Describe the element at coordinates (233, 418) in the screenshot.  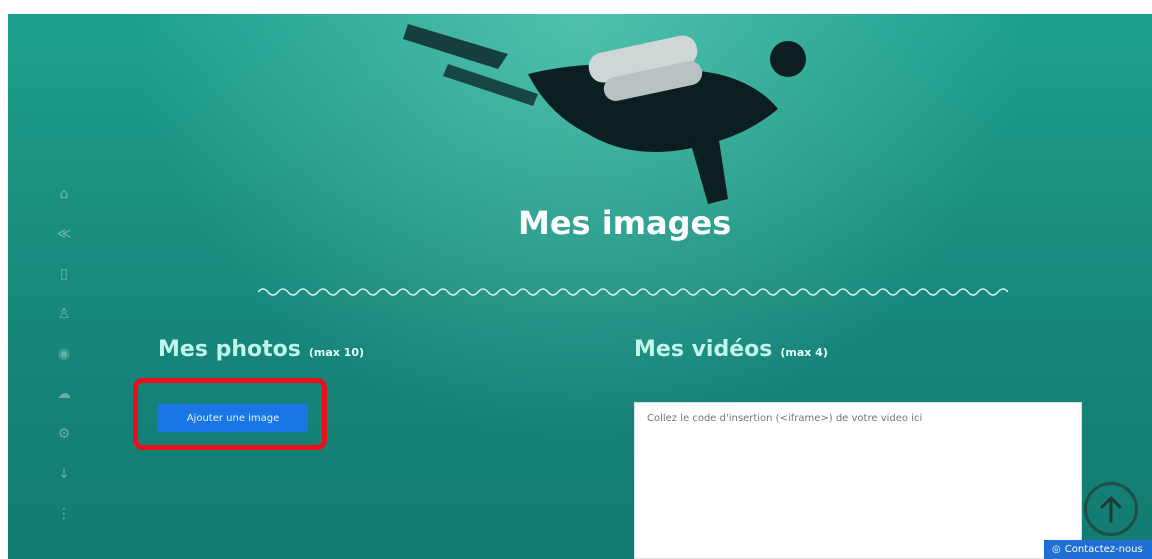
I see `add-image-button: Ajouter une image` at that location.